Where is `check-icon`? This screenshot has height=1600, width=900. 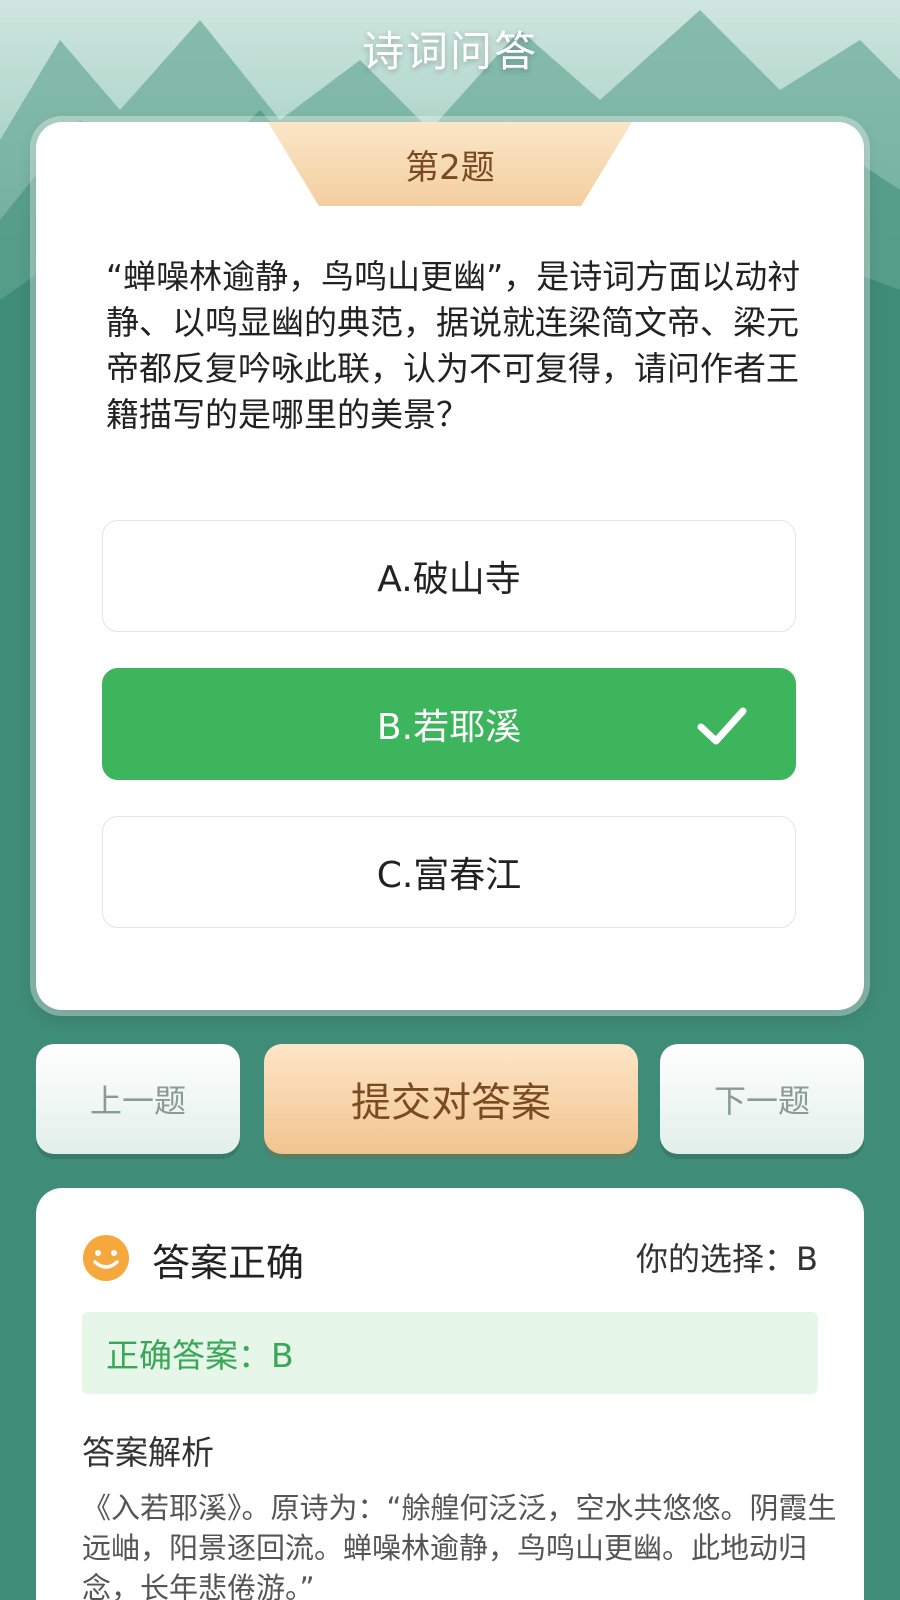 check-icon is located at coordinates (722, 726).